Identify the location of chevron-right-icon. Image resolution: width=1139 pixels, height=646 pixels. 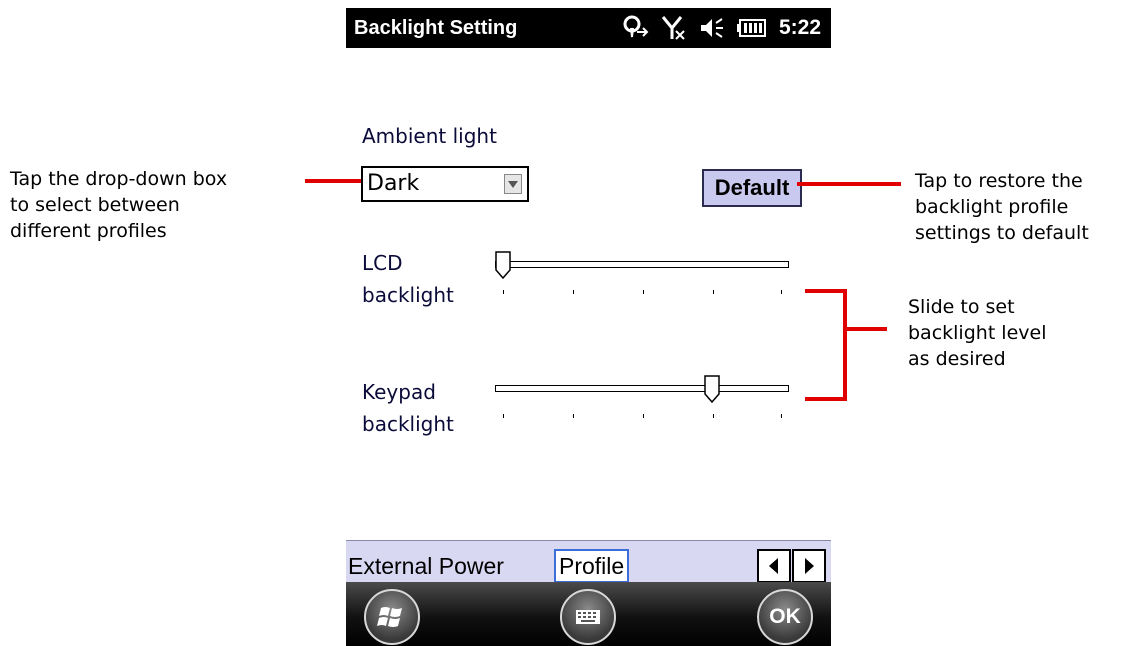
(809, 566).